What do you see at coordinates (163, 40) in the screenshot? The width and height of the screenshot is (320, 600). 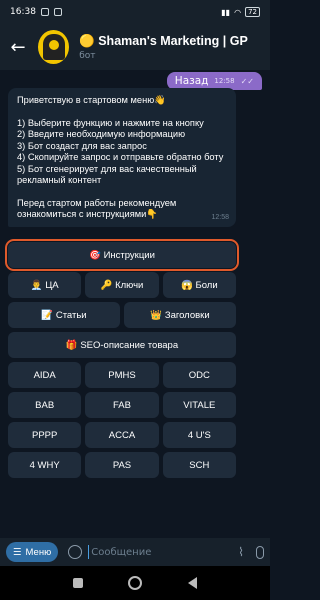 I see `chat-title: 🟡 Shaman's Marketing | GP` at bounding box center [163, 40].